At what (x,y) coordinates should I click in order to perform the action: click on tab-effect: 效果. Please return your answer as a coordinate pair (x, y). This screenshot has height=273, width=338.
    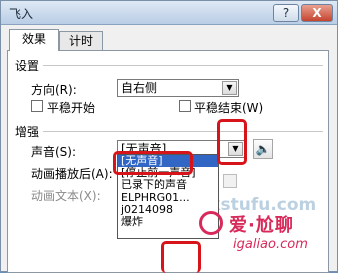
    Looking at the image, I should click on (34, 40).